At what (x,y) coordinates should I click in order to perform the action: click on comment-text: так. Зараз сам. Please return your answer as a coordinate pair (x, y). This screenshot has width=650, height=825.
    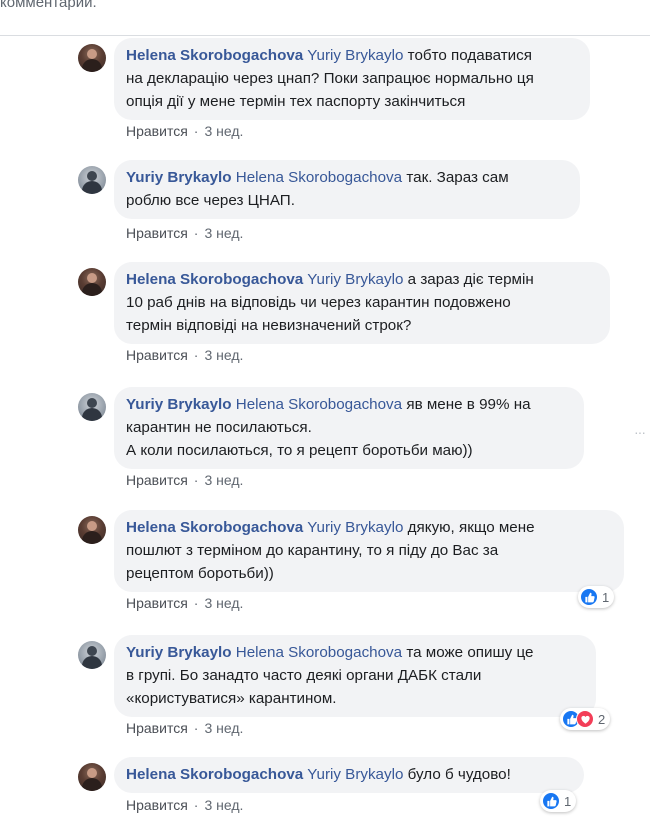
    Looking at the image, I should click on (457, 177).